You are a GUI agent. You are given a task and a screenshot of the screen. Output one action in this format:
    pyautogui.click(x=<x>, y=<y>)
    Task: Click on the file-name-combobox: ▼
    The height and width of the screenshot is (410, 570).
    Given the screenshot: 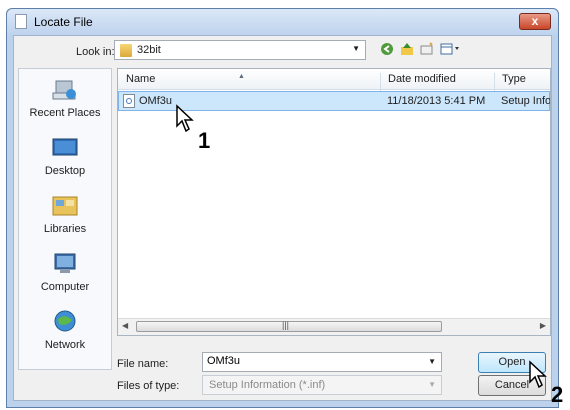 What is the action you would take?
    pyautogui.click(x=322, y=362)
    